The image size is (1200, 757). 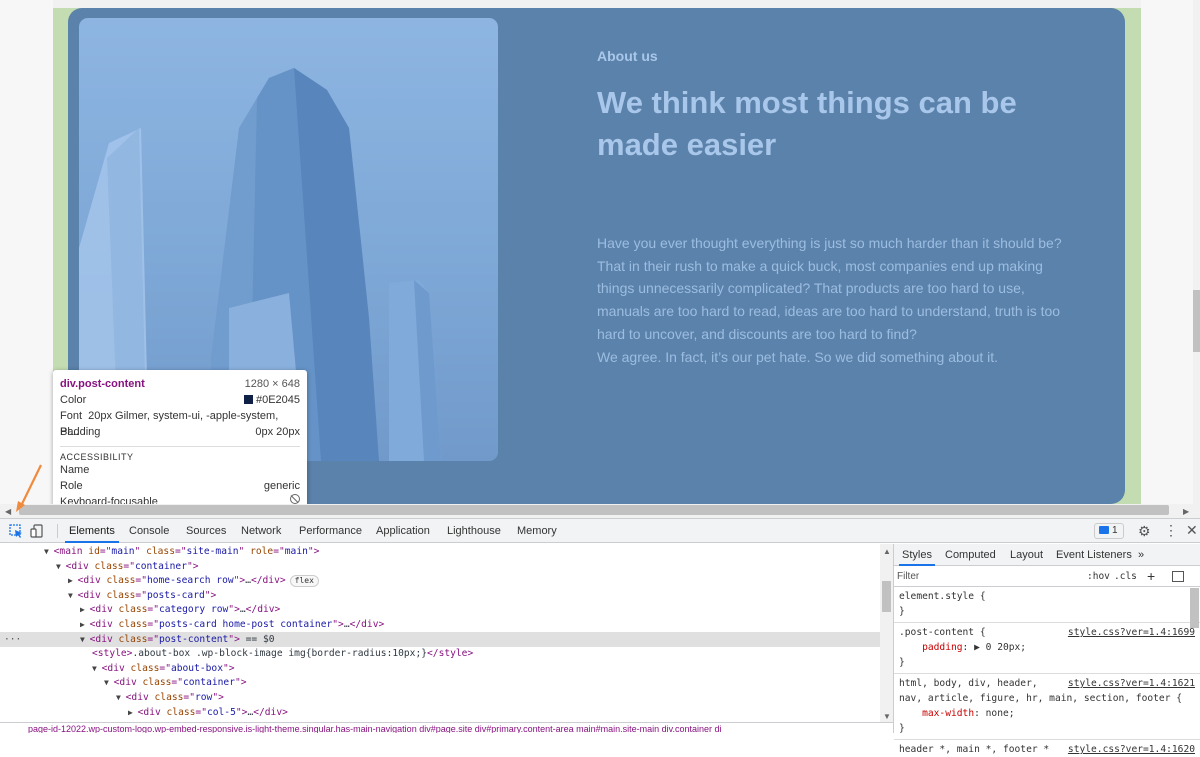 I want to click on close-icon: ✕, so click(x=1192, y=530).